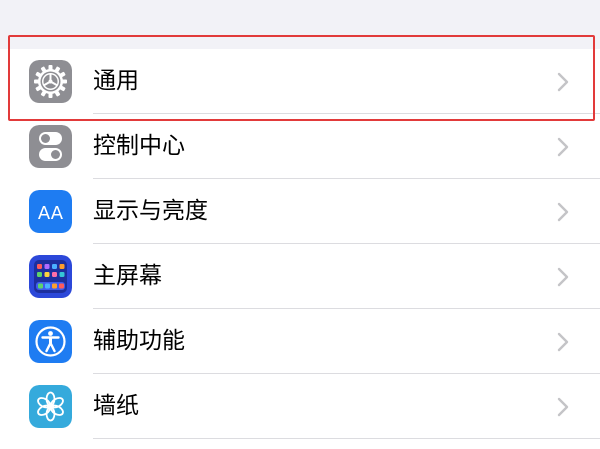 The width and height of the screenshot is (600, 449). I want to click on row-separator, so click(346, 438).